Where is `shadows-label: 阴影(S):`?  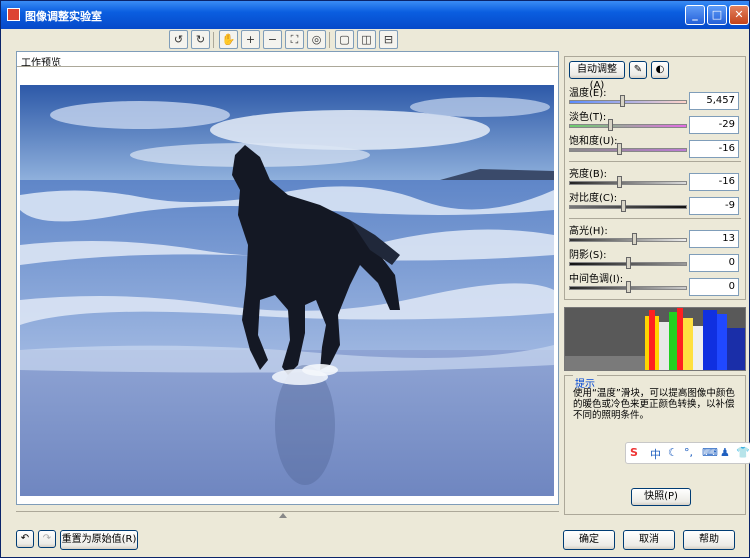
shadows-label: 阴影(S): is located at coordinates (588, 255).